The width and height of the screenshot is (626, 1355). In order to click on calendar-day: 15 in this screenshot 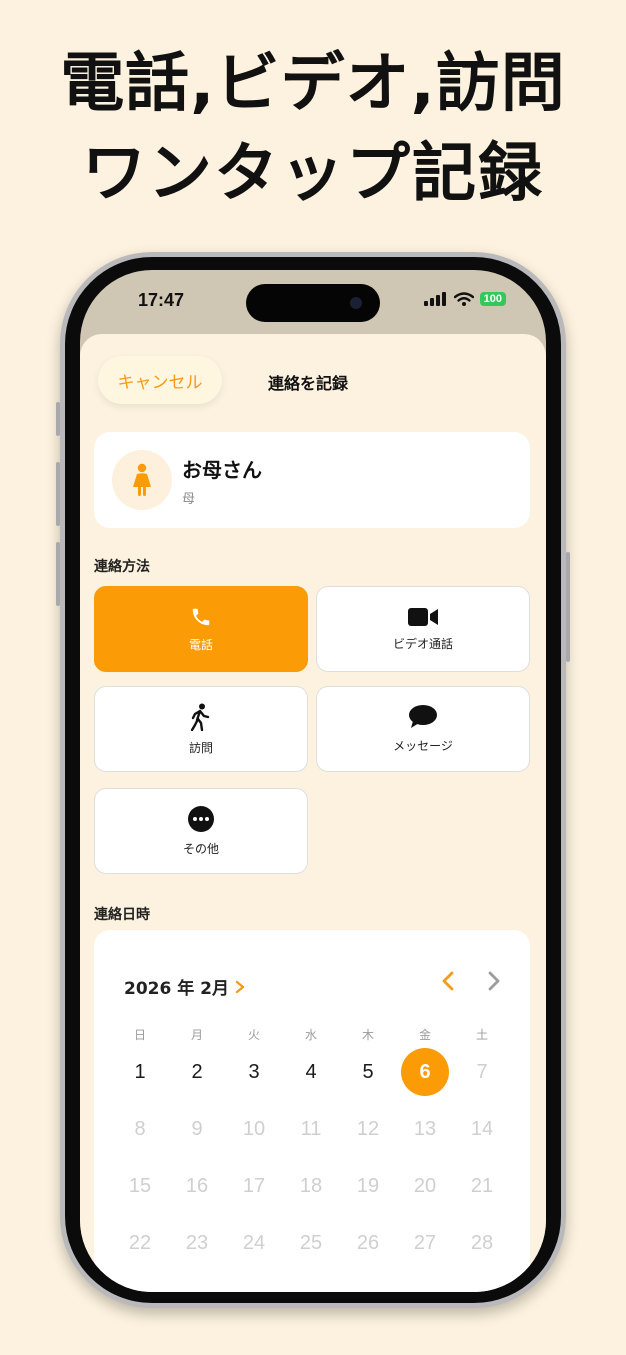, I will do `click(140, 1186)`.